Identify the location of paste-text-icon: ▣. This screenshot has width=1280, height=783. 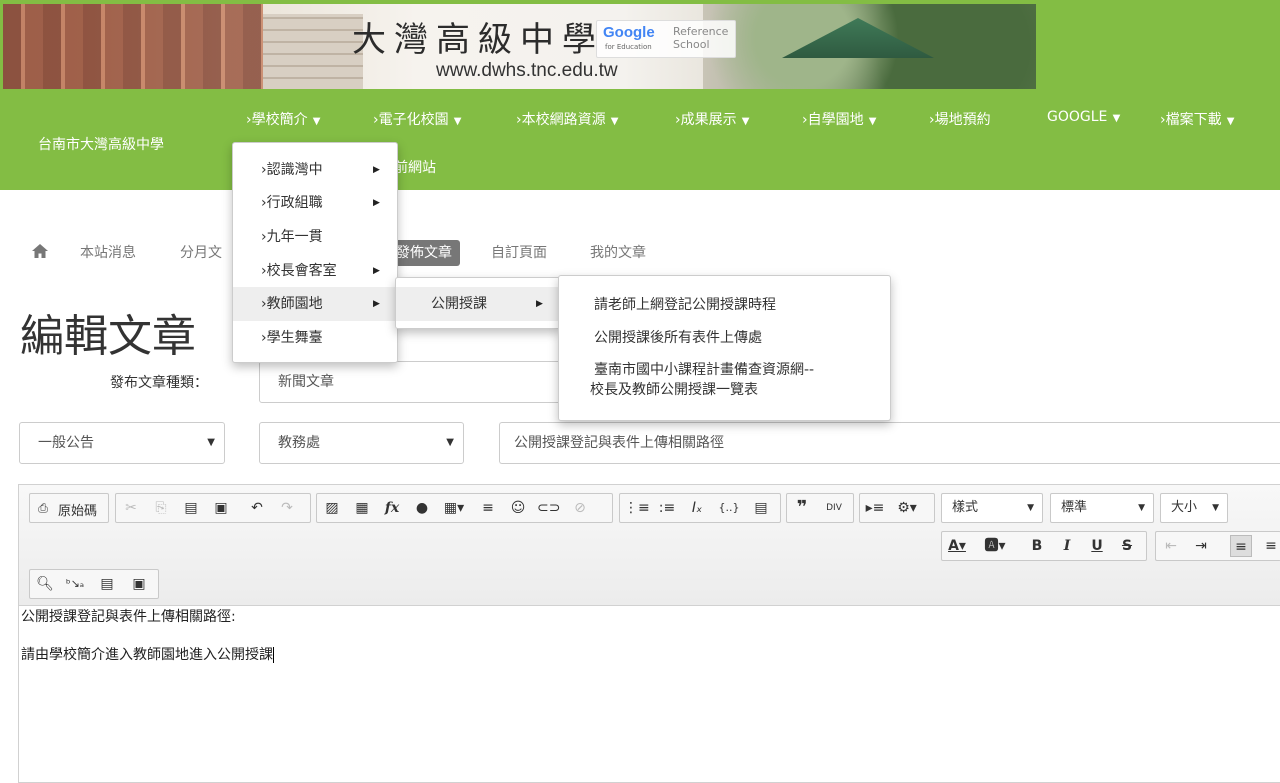
(221, 508).